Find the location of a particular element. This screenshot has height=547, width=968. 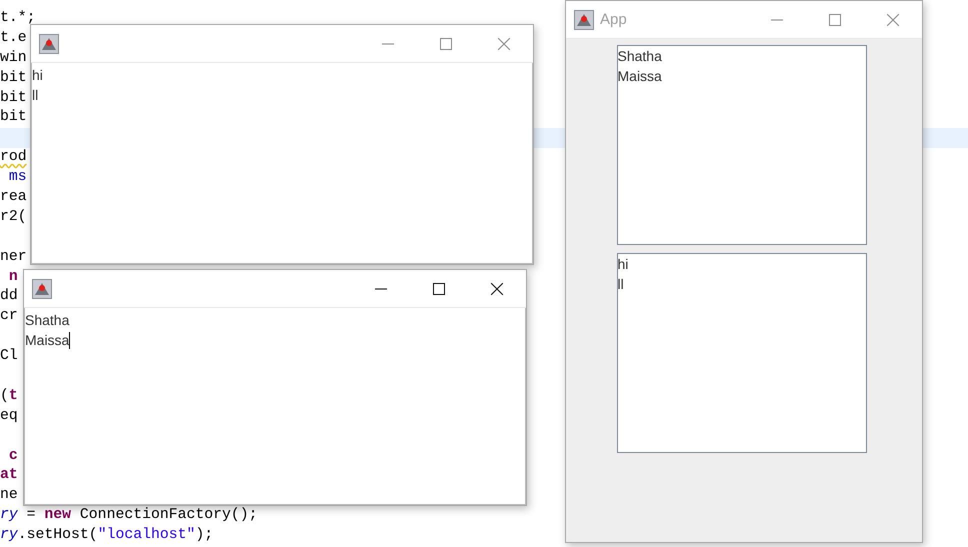

code-line: t.*; is located at coordinates (18, 18).